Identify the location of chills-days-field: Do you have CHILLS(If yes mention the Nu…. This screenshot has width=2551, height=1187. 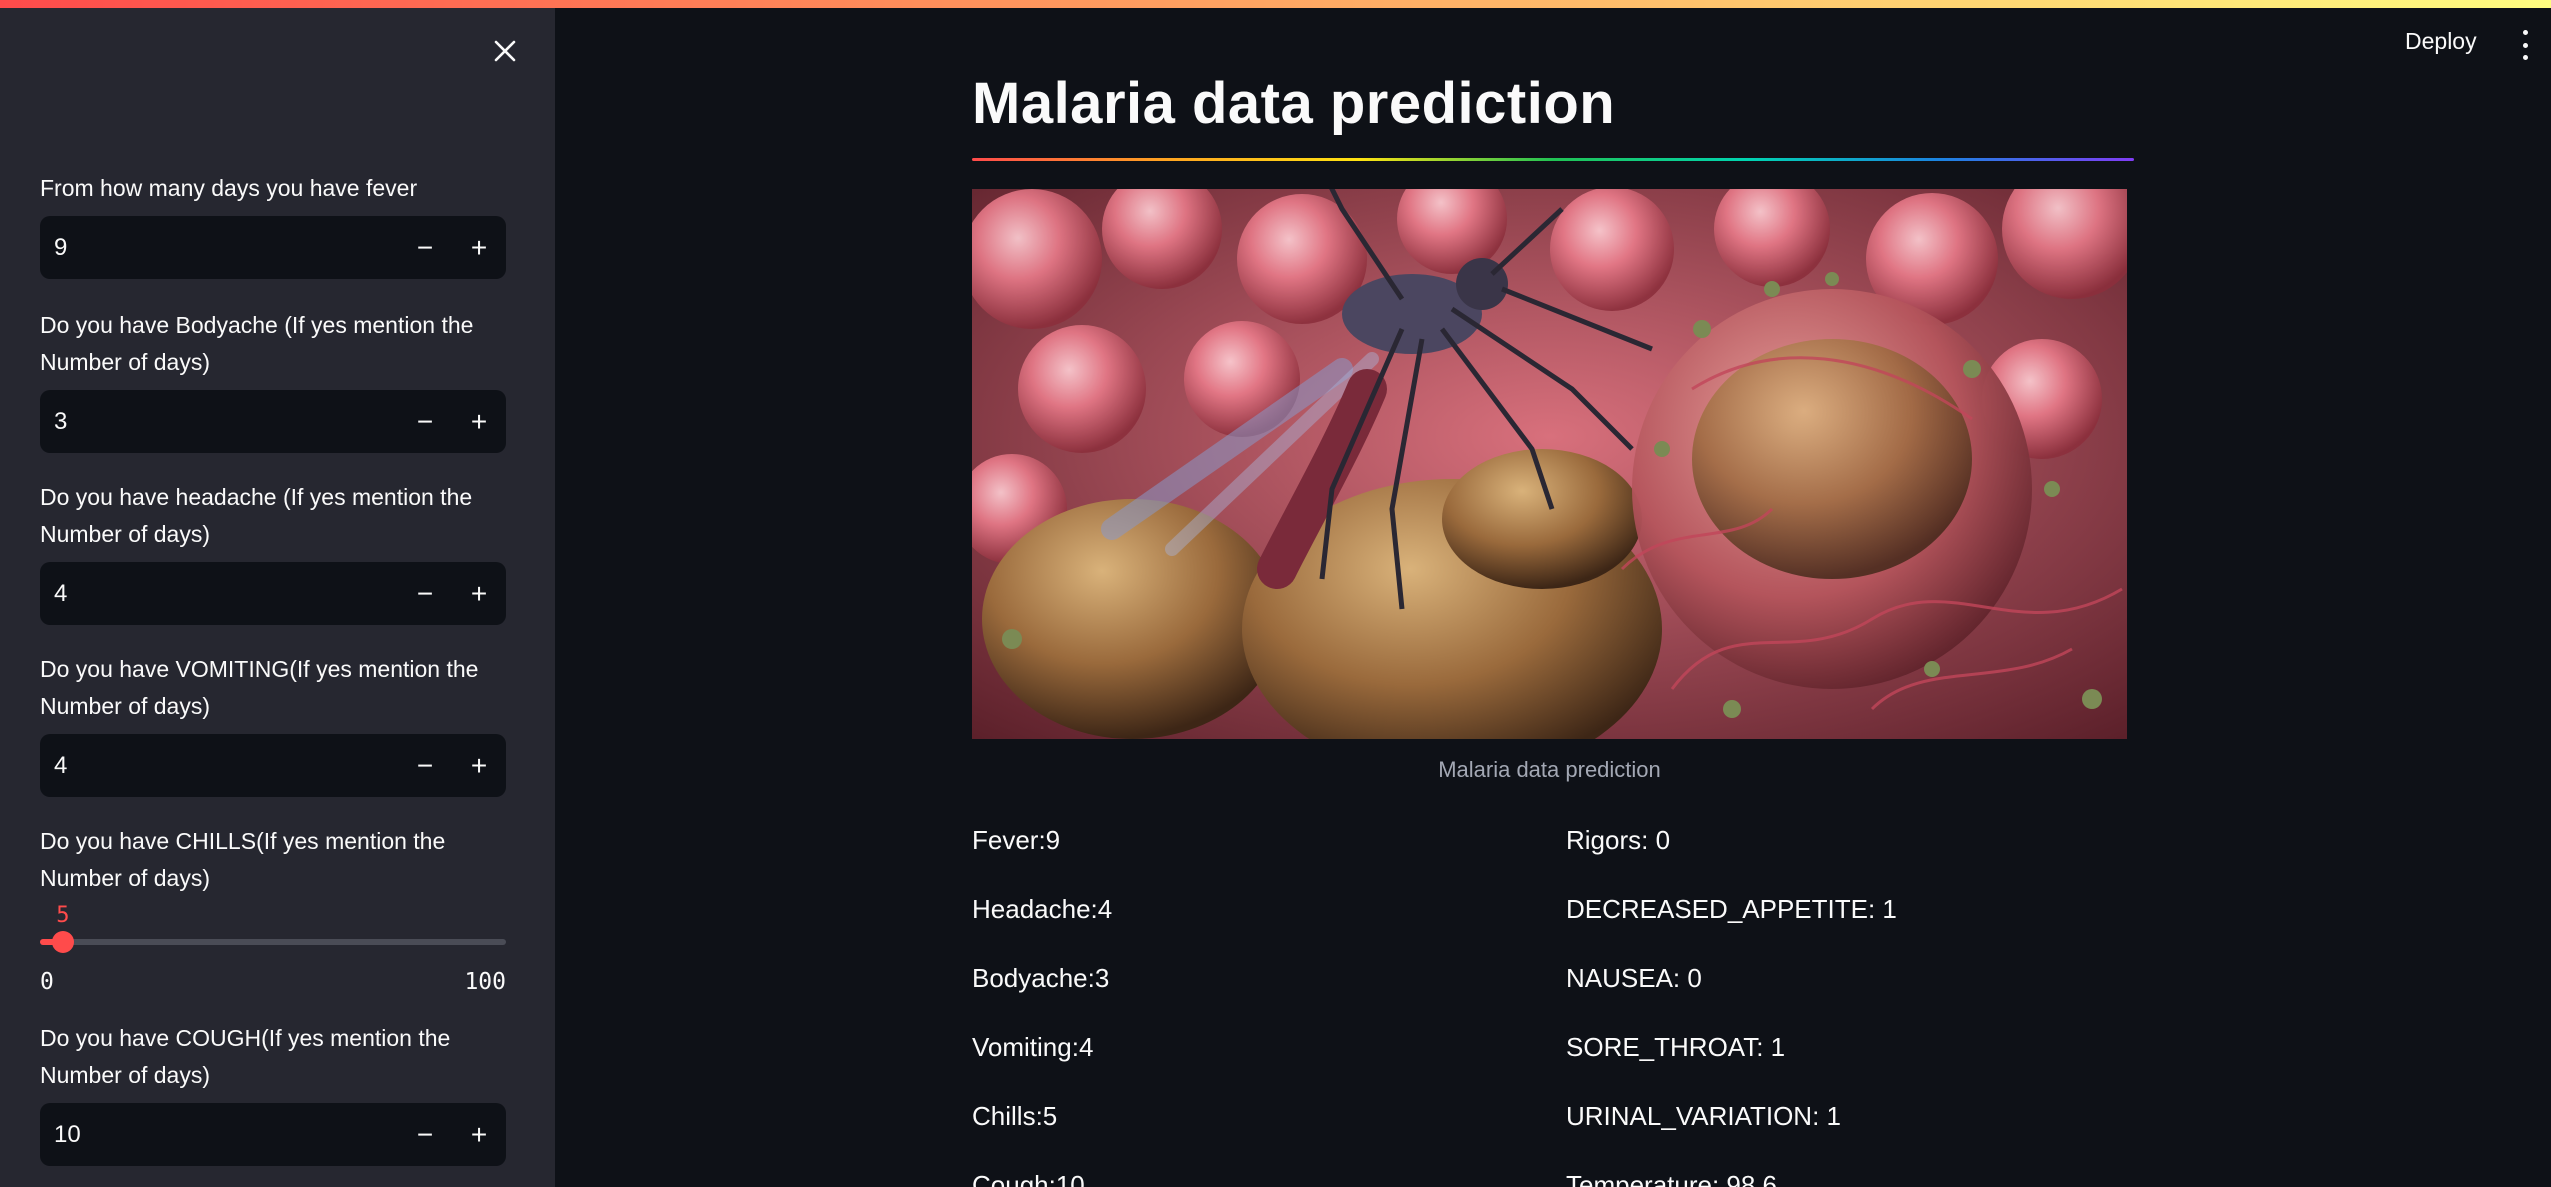
(273, 909).